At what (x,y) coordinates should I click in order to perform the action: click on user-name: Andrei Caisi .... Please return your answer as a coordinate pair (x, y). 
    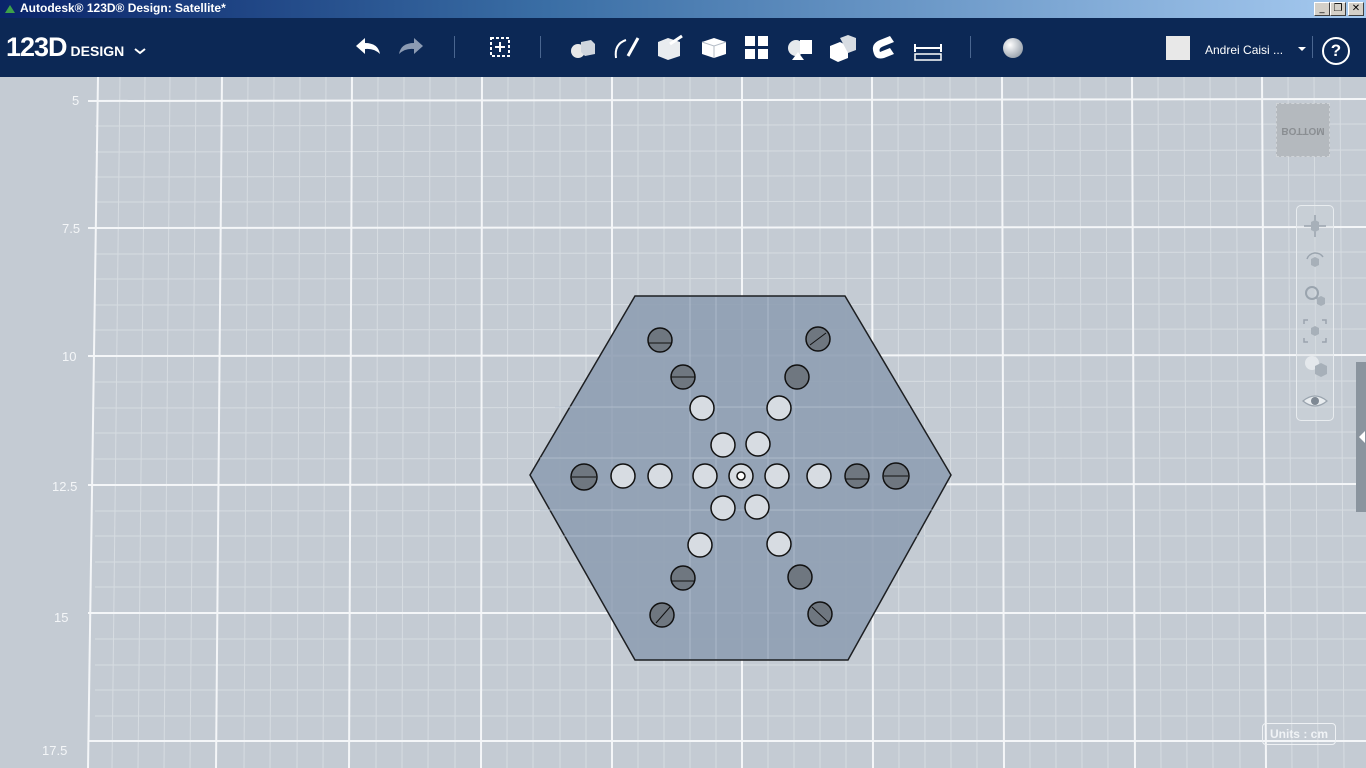
    Looking at the image, I should click on (1244, 50).